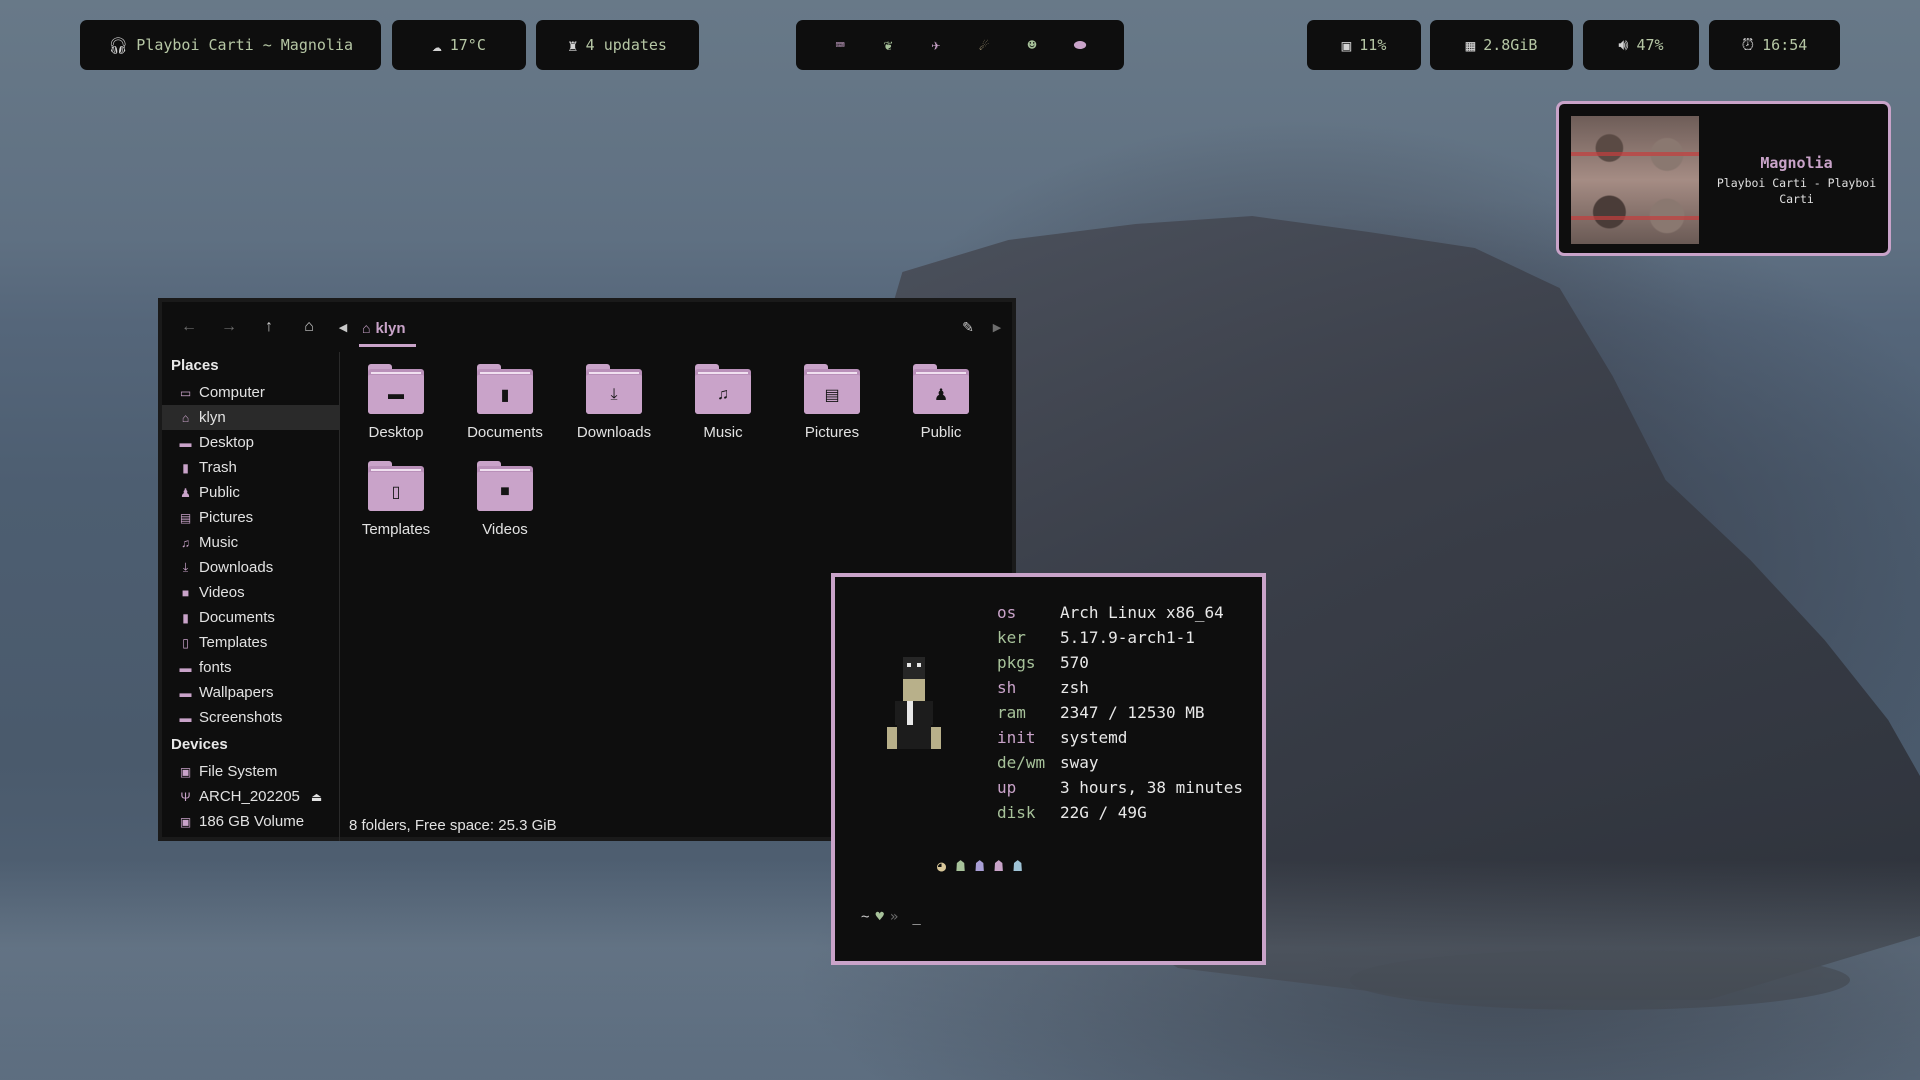 This screenshot has height=1080, width=1920. What do you see at coordinates (997, 327) in the screenshot?
I see `breadcrumb-right-icon: ▶` at bounding box center [997, 327].